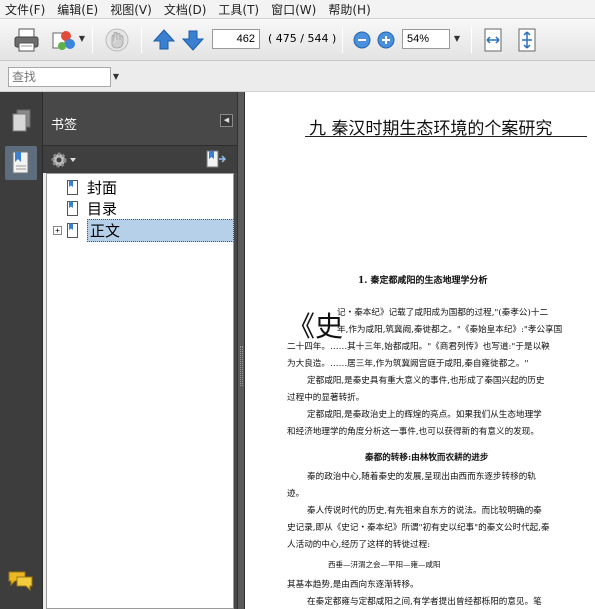 Image resolution: width=595 pixels, height=609 pixels. Describe the element at coordinates (446, 136) in the screenshot. I see `chapter-title-rule` at that location.